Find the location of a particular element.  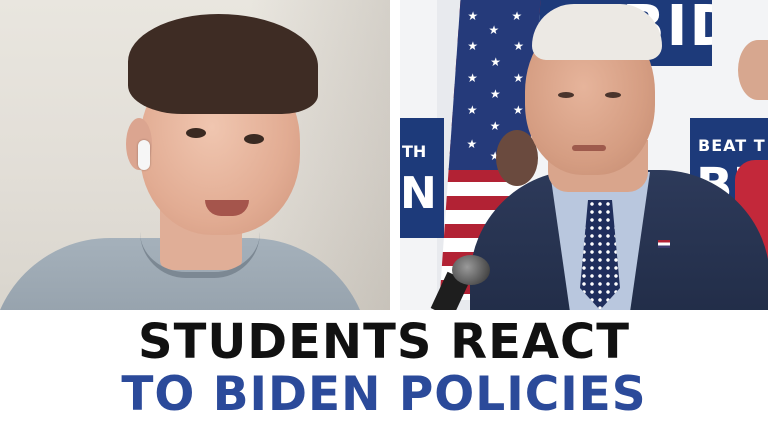

biden-mouth is located at coordinates (589, 148).